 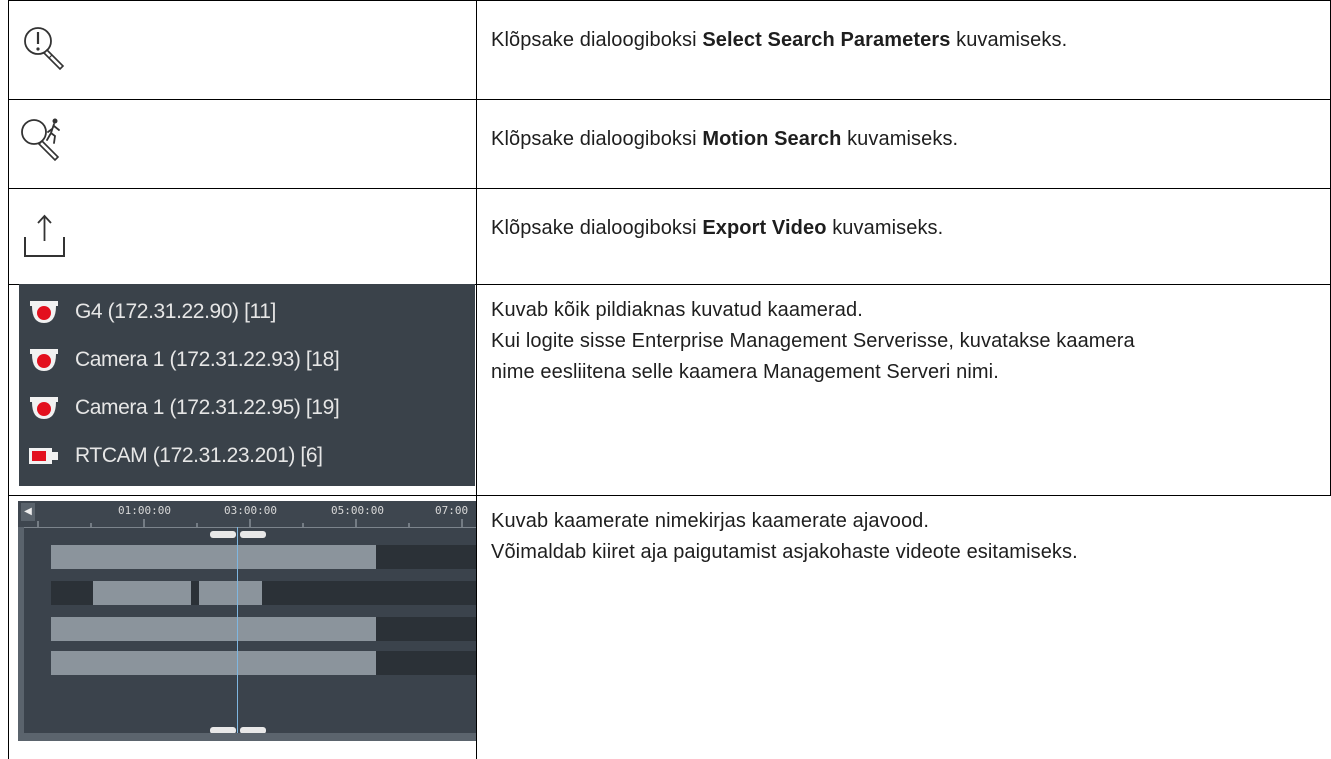 I want to click on timeline-cursor, so click(x=237, y=634).